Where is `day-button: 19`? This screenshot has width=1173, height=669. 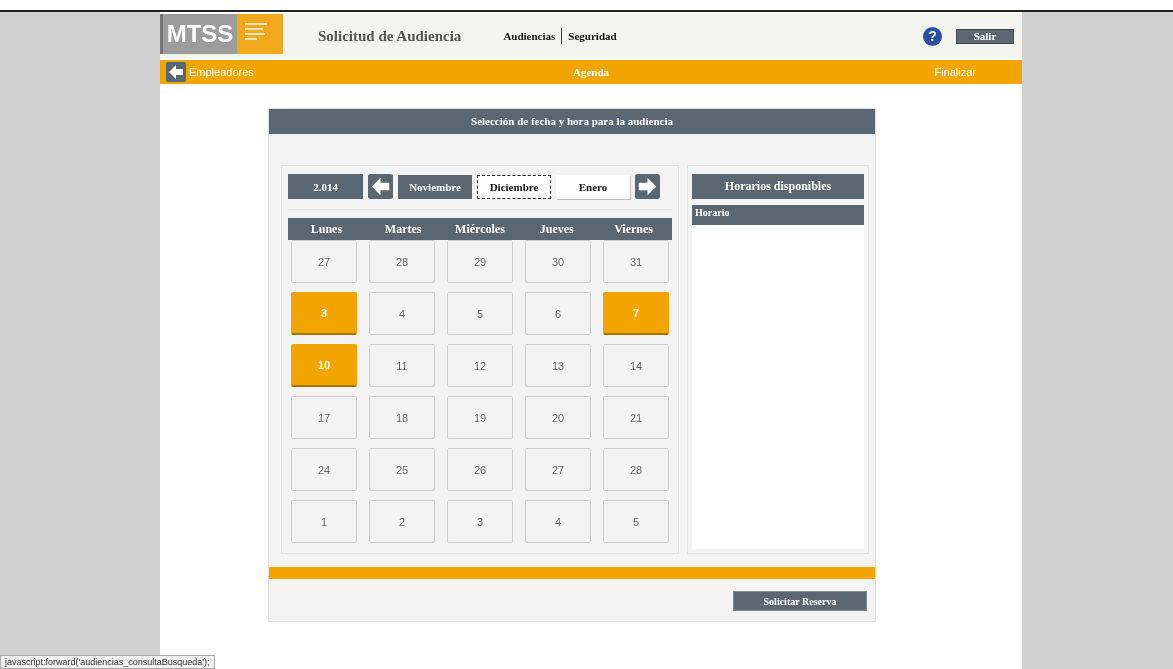 day-button: 19 is located at coordinates (480, 417).